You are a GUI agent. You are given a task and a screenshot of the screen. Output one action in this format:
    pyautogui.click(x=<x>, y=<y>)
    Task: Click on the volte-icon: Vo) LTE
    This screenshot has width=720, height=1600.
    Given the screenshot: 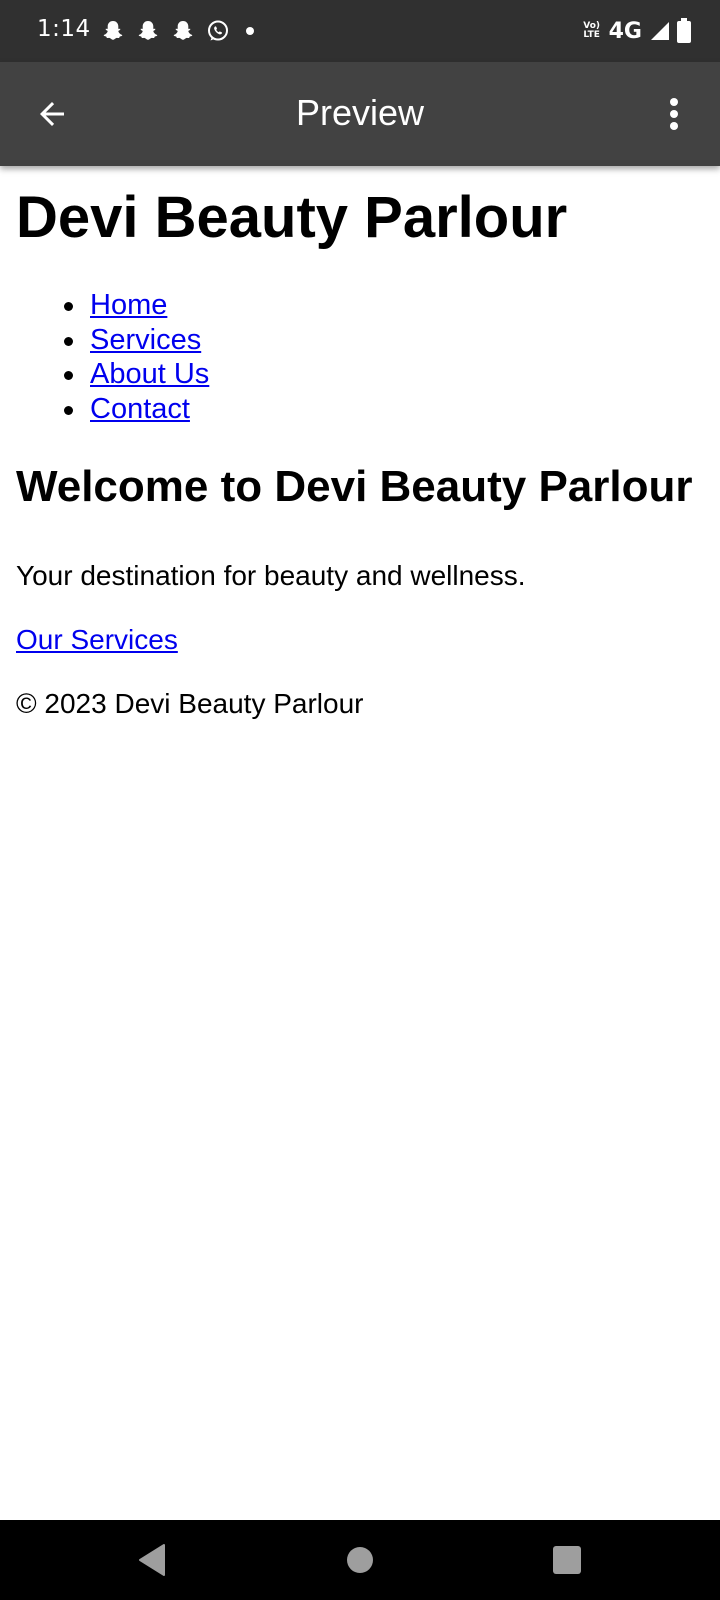 What is the action you would take?
    pyautogui.click(x=592, y=30)
    